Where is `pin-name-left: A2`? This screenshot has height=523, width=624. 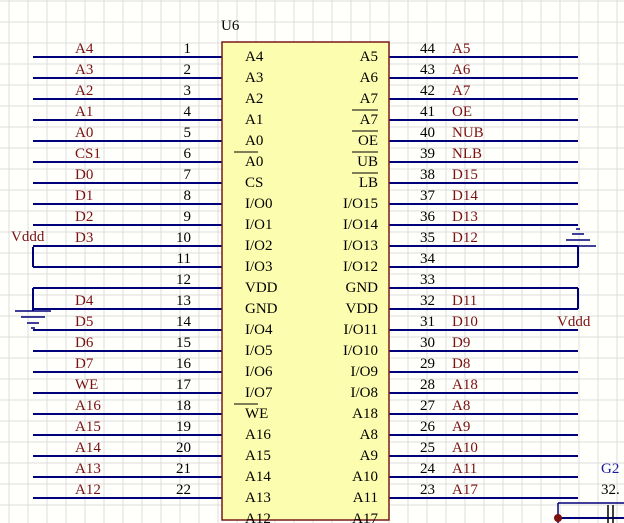 pin-name-left: A2 is located at coordinates (254, 99).